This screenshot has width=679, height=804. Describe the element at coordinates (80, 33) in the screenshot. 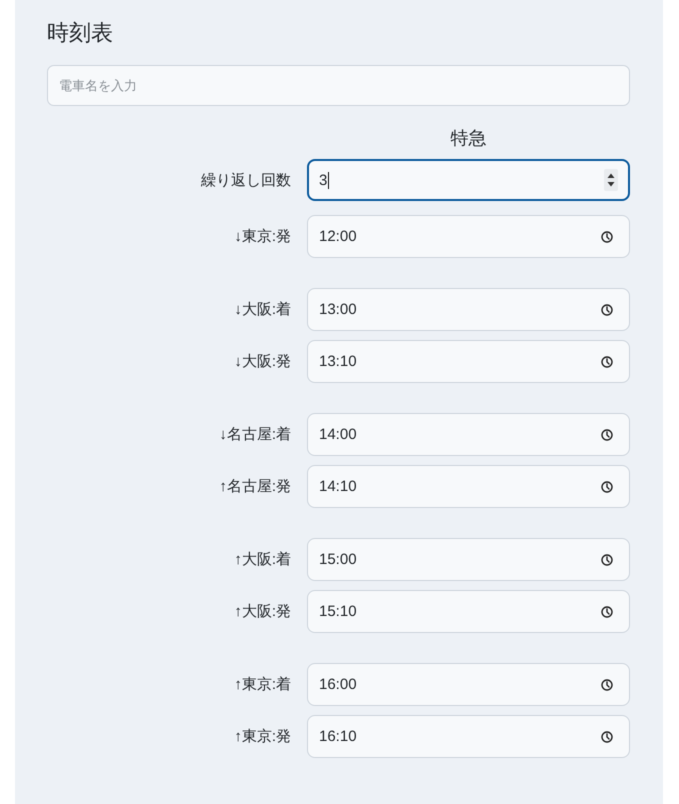

I see `page-title: 時刻表` at that location.